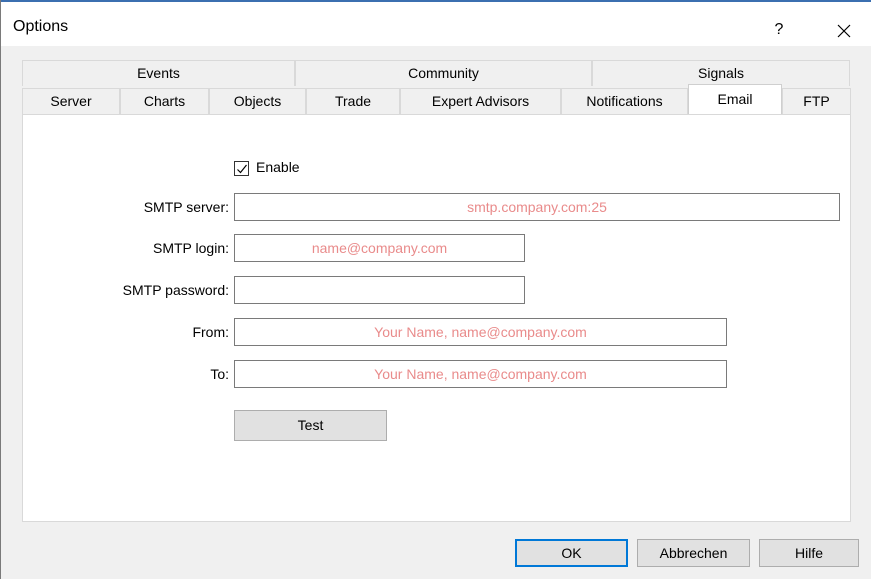  What do you see at coordinates (219, 374) in the screenshot?
I see `to-label: To:` at bounding box center [219, 374].